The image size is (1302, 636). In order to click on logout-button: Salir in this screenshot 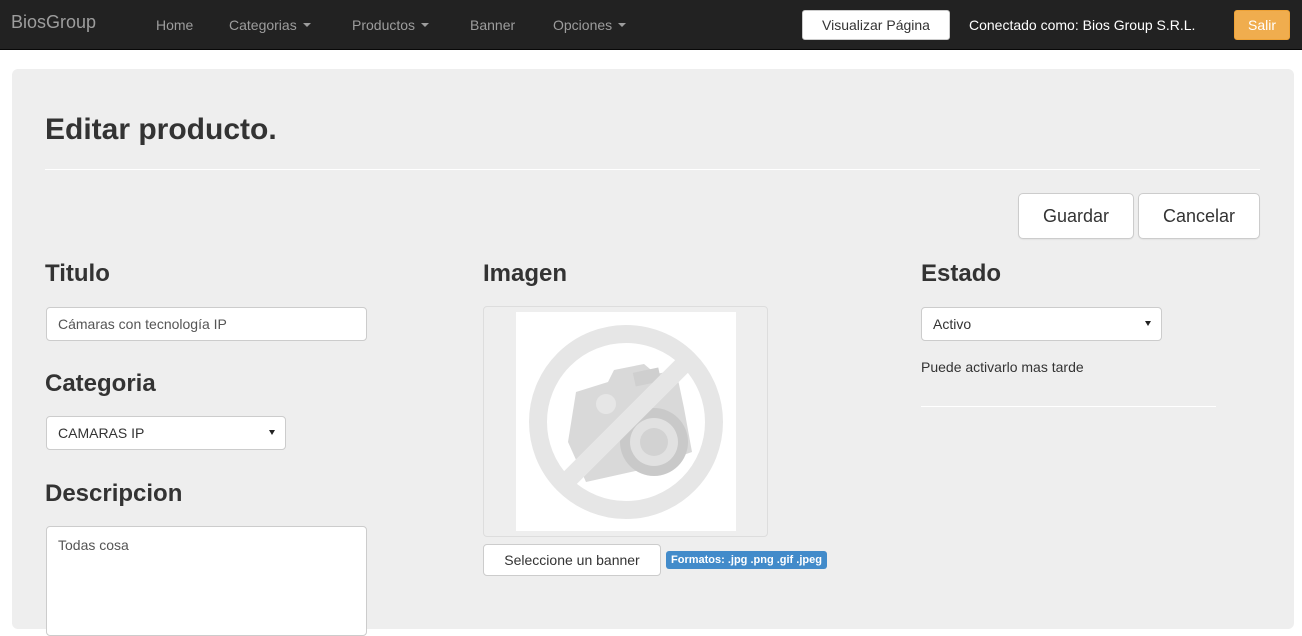, I will do `click(1262, 25)`.